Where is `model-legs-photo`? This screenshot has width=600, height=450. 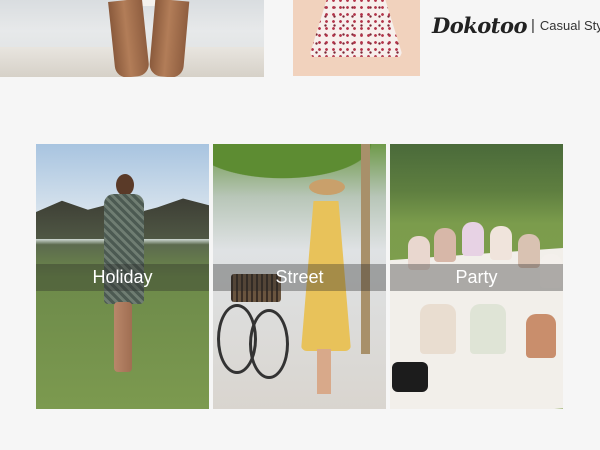
model-legs-photo is located at coordinates (132, 38).